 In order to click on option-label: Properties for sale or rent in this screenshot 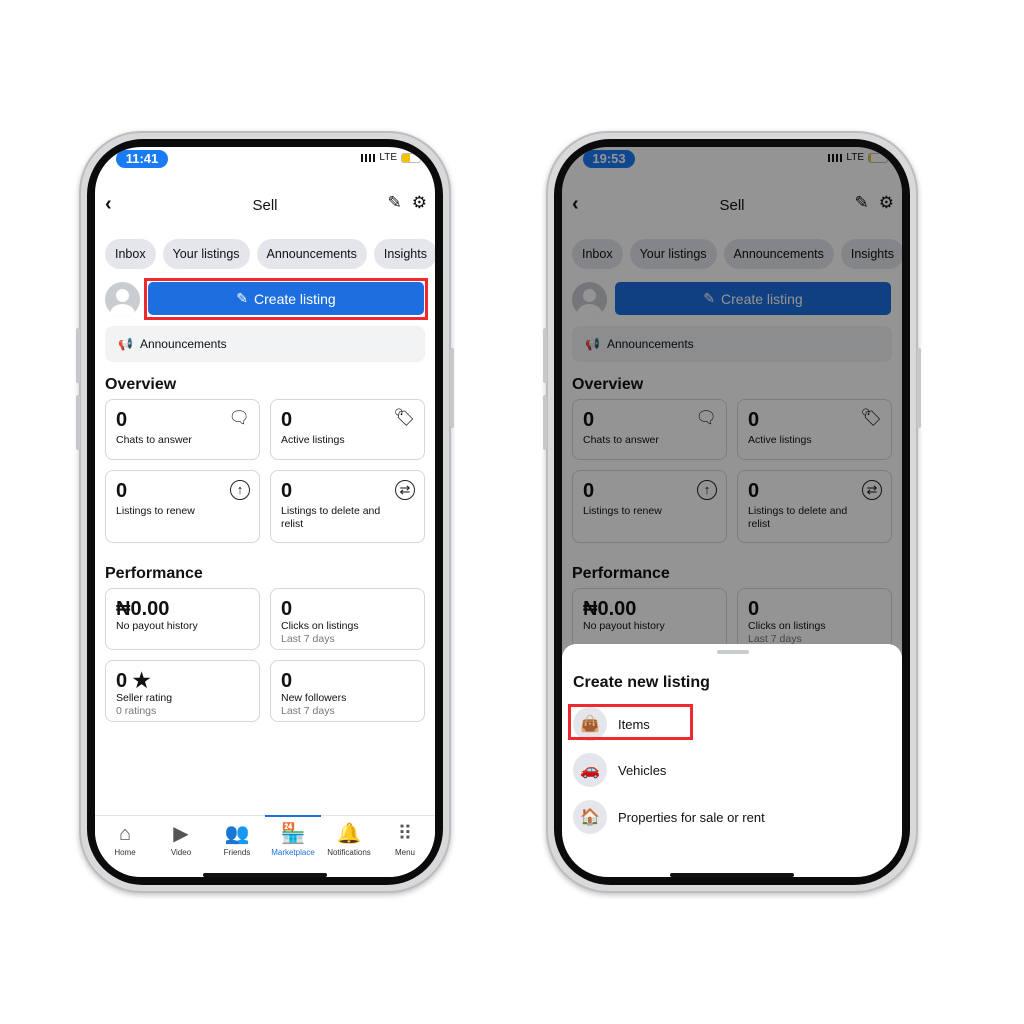, I will do `click(691, 817)`.